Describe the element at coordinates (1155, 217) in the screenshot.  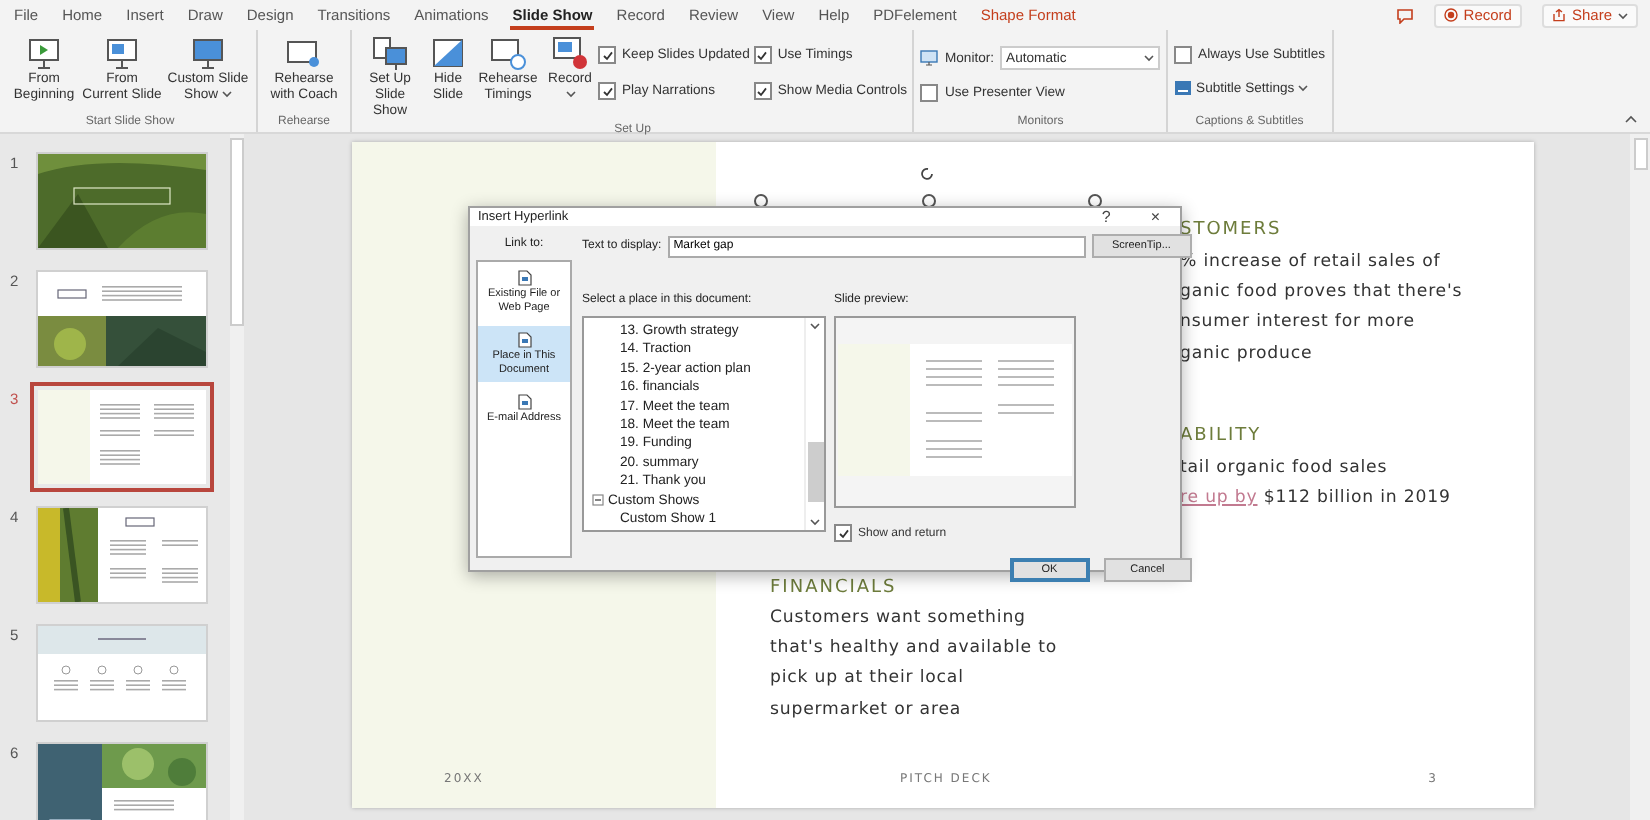
I see `close-button: ×` at that location.